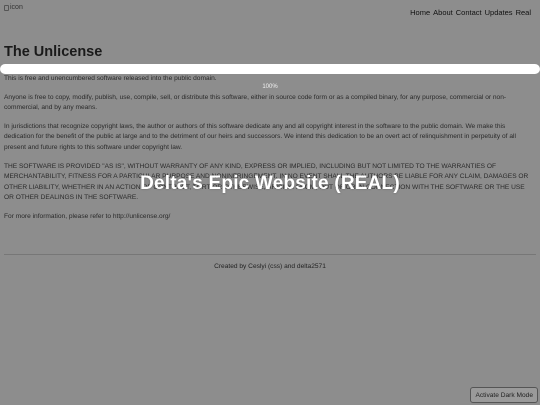 Image resolution: width=540 pixels, height=405 pixels. What do you see at coordinates (270, 69) in the screenshot?
I see `loading-progress-bar` at bounding box center [270, 69].